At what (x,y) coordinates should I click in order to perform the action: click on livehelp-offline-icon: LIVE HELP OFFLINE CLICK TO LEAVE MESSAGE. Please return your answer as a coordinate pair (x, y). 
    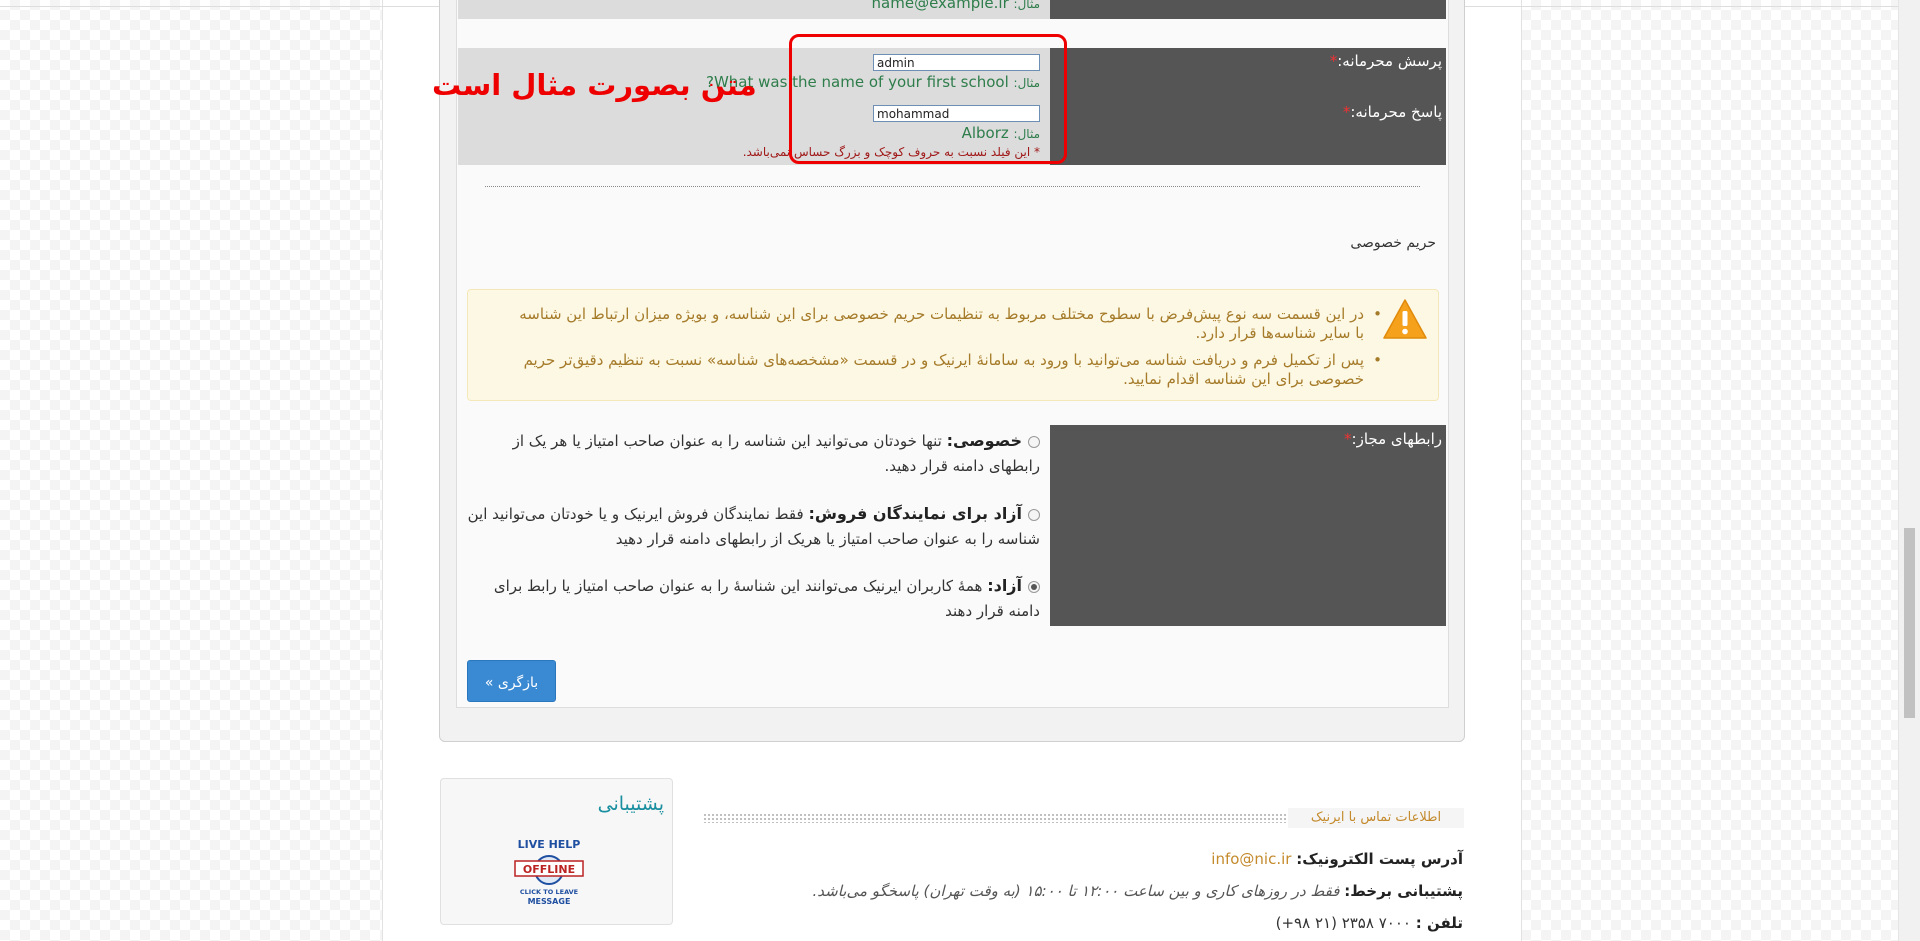
    Looking at the image, I should click on (549, 873).